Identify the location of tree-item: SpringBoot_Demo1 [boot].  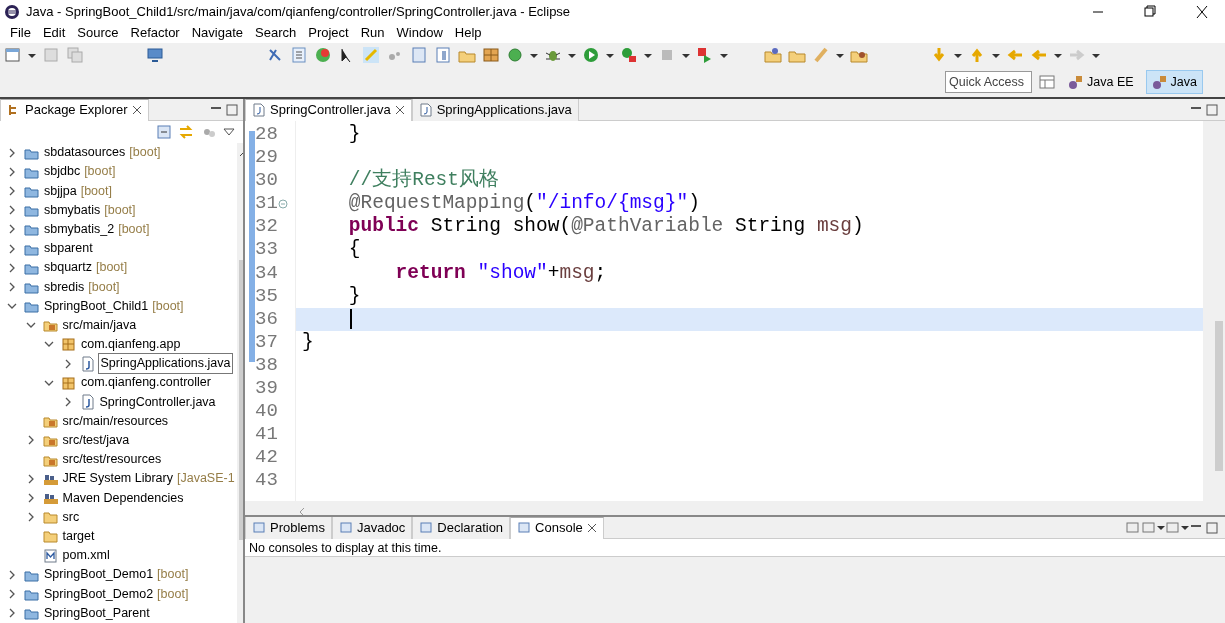
(116, 575).